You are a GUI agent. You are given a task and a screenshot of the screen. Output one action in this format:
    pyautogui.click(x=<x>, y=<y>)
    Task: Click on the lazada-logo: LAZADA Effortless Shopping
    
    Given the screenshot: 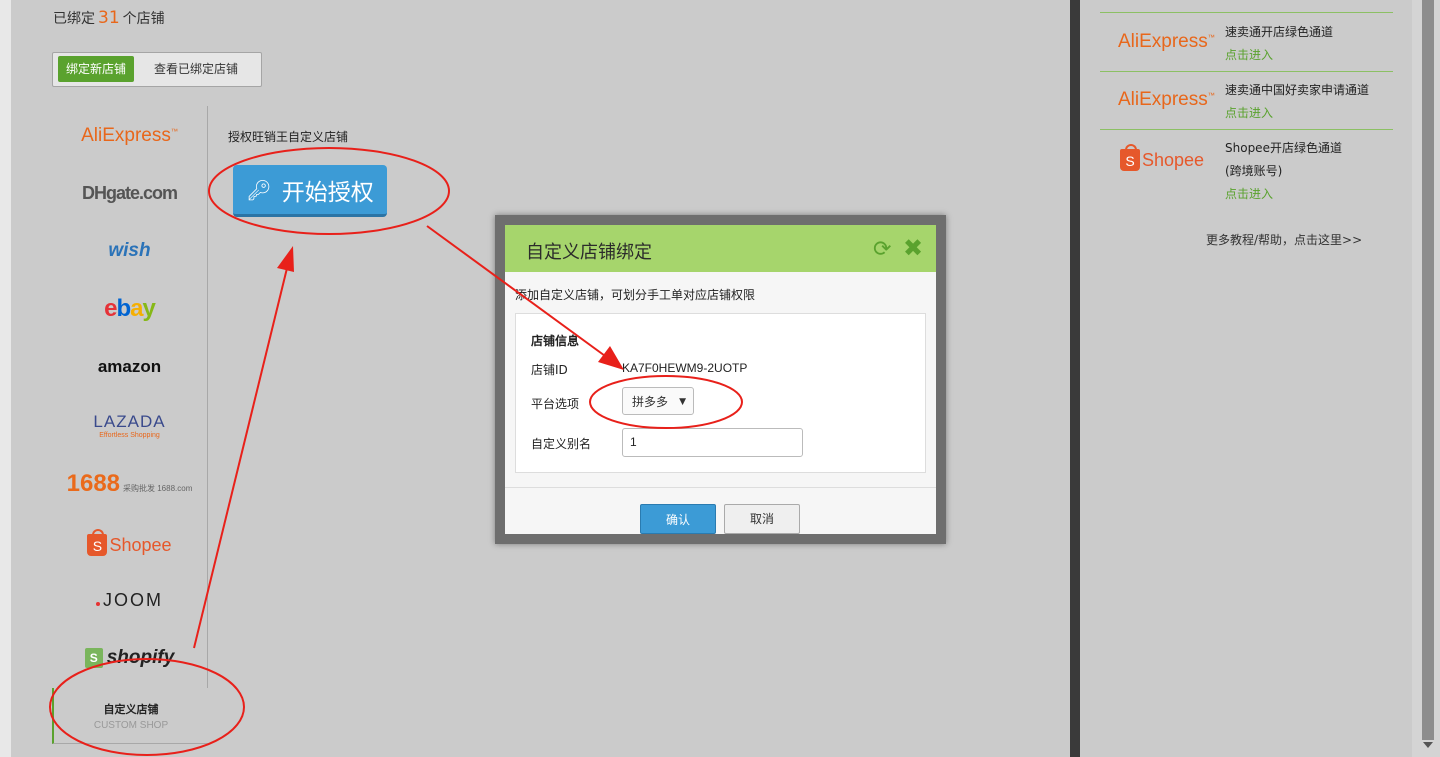 What is the action you would take?
    pyautogui.click(x=129, y=425)
    